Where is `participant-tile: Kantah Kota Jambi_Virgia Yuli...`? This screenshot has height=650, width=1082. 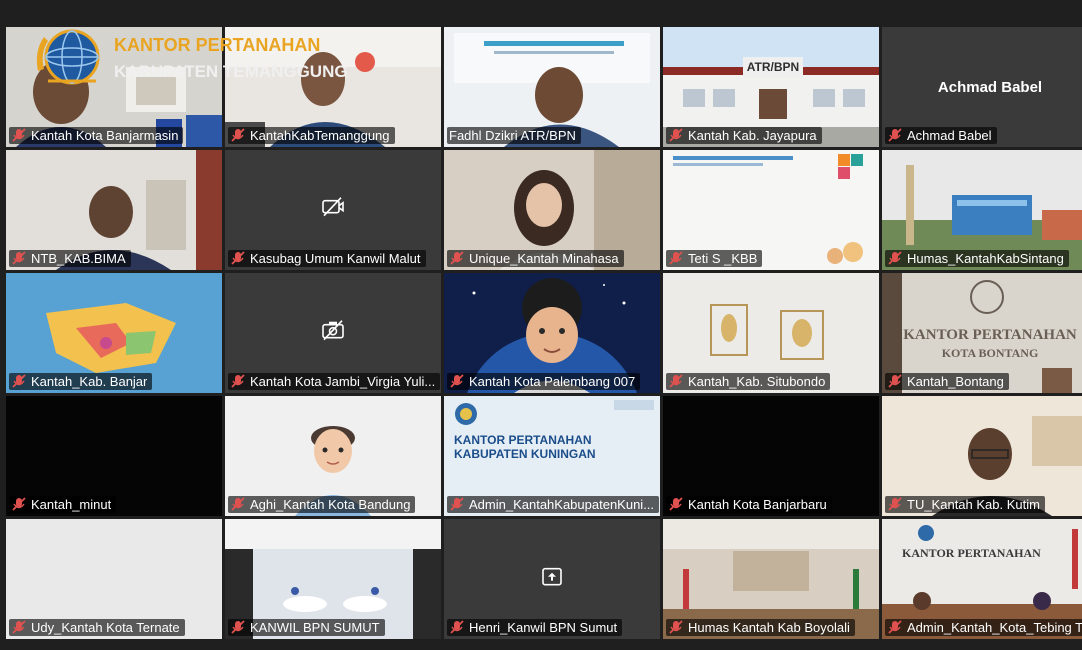
participant-tile: Kantah Kota Jambi_Virgia Yuli... is located at coordinates (333, 333).